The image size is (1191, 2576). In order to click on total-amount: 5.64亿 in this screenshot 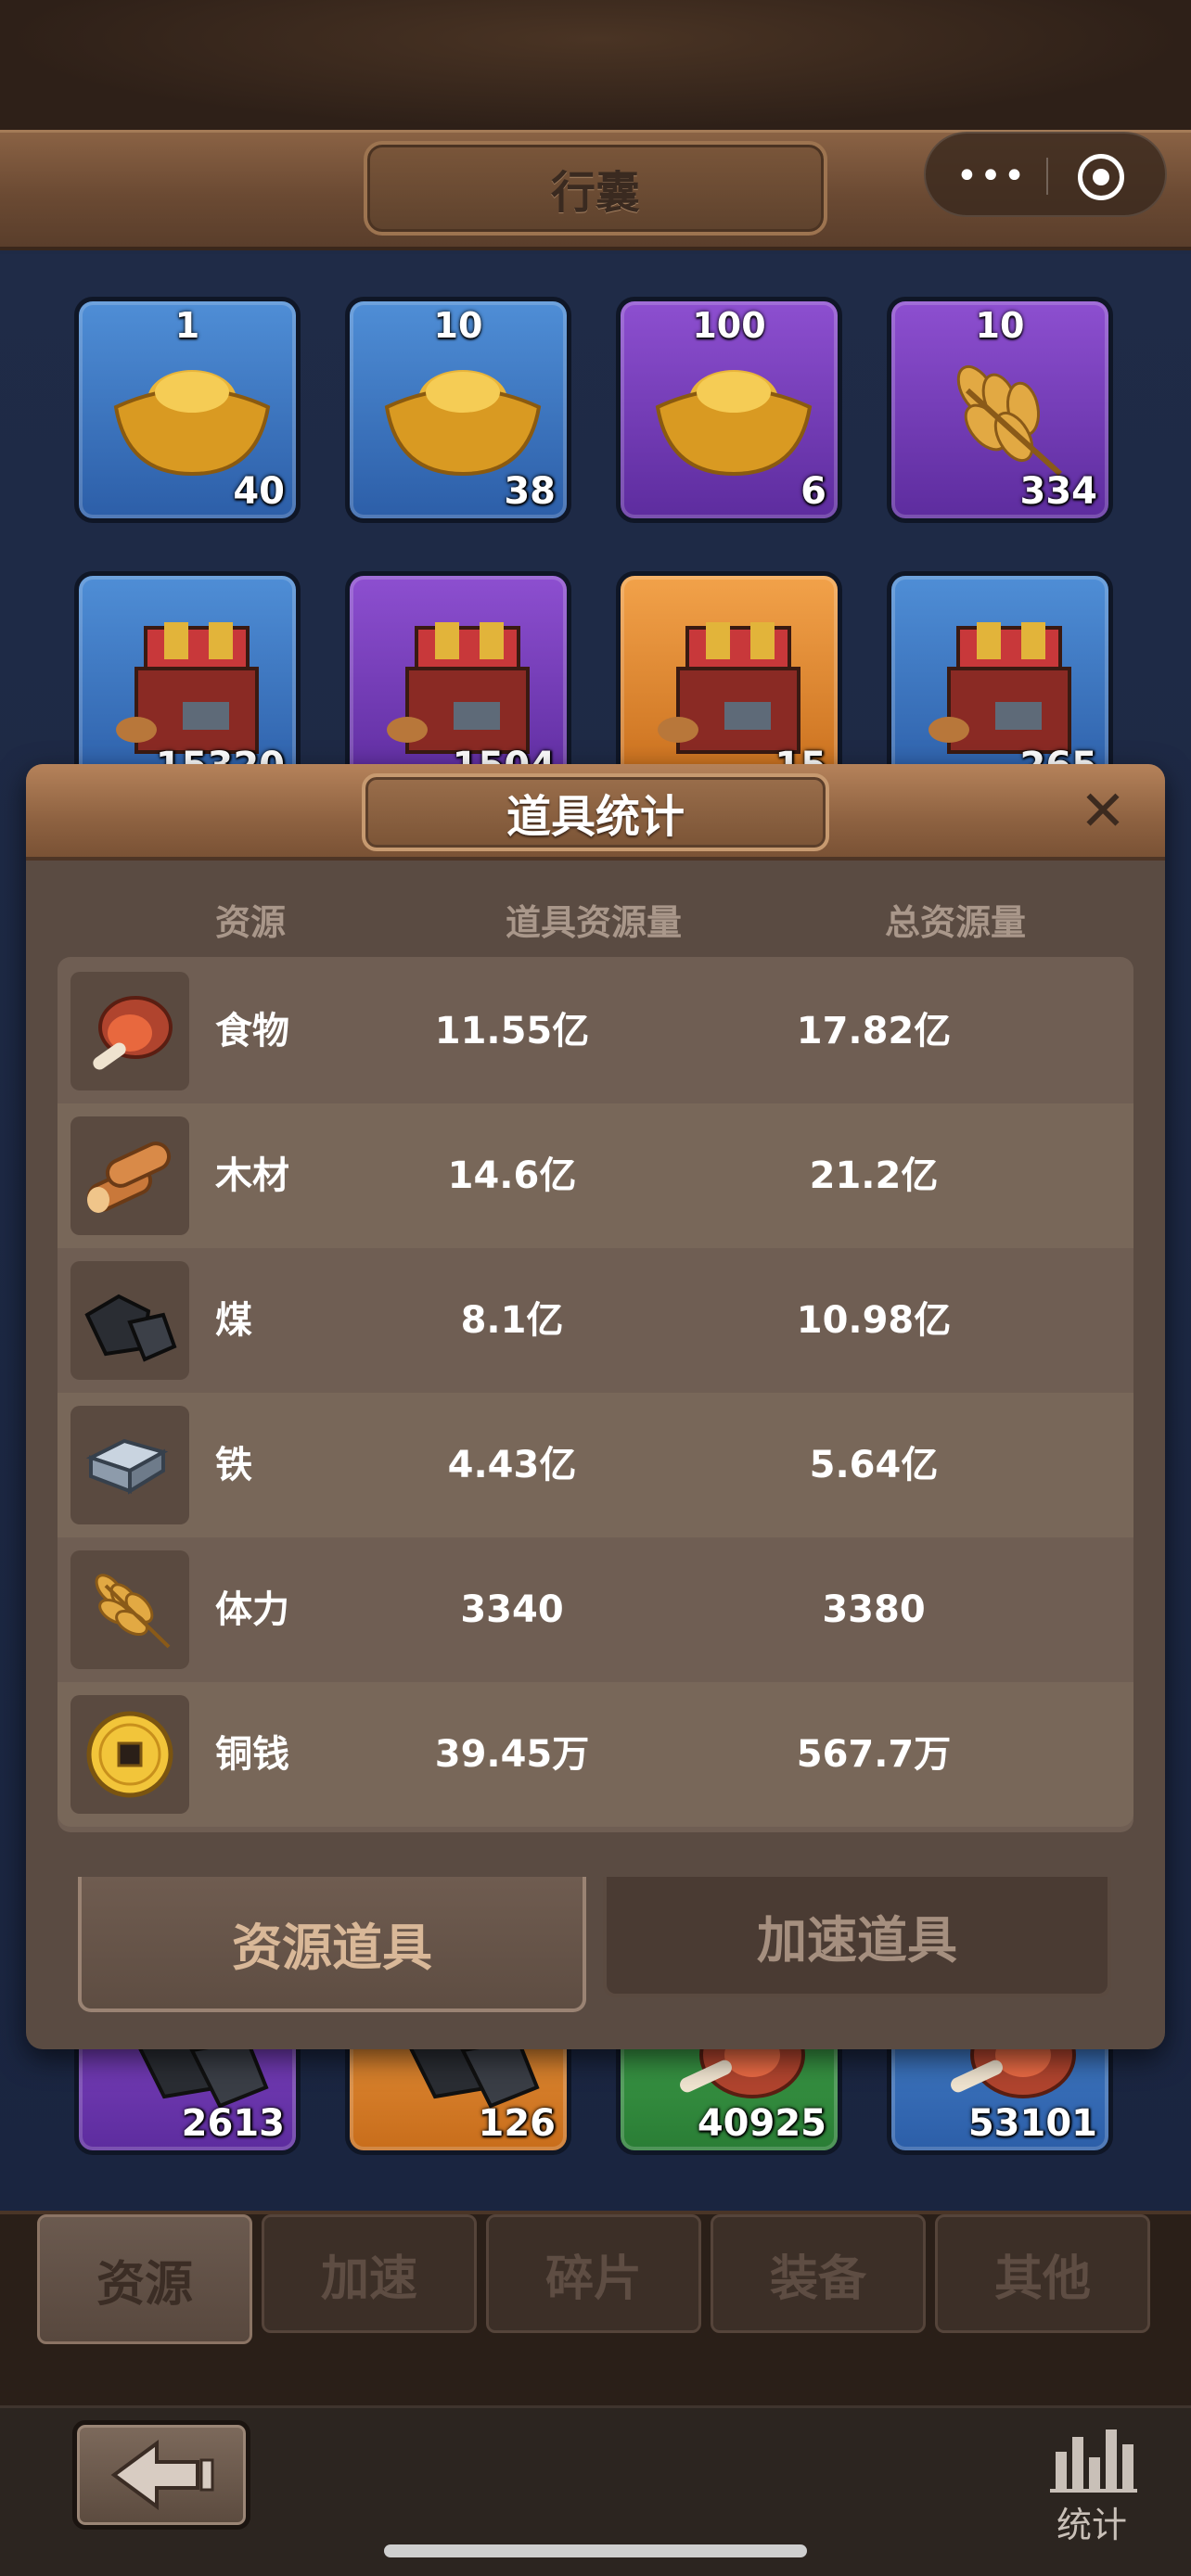, I will do `click(874, 1465)`.